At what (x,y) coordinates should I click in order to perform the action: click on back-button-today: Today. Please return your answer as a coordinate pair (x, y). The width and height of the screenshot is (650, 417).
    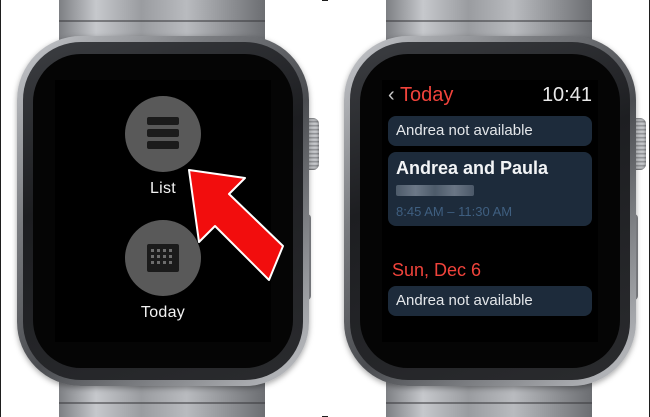
    Looking at the image, I should click on (426, 95).